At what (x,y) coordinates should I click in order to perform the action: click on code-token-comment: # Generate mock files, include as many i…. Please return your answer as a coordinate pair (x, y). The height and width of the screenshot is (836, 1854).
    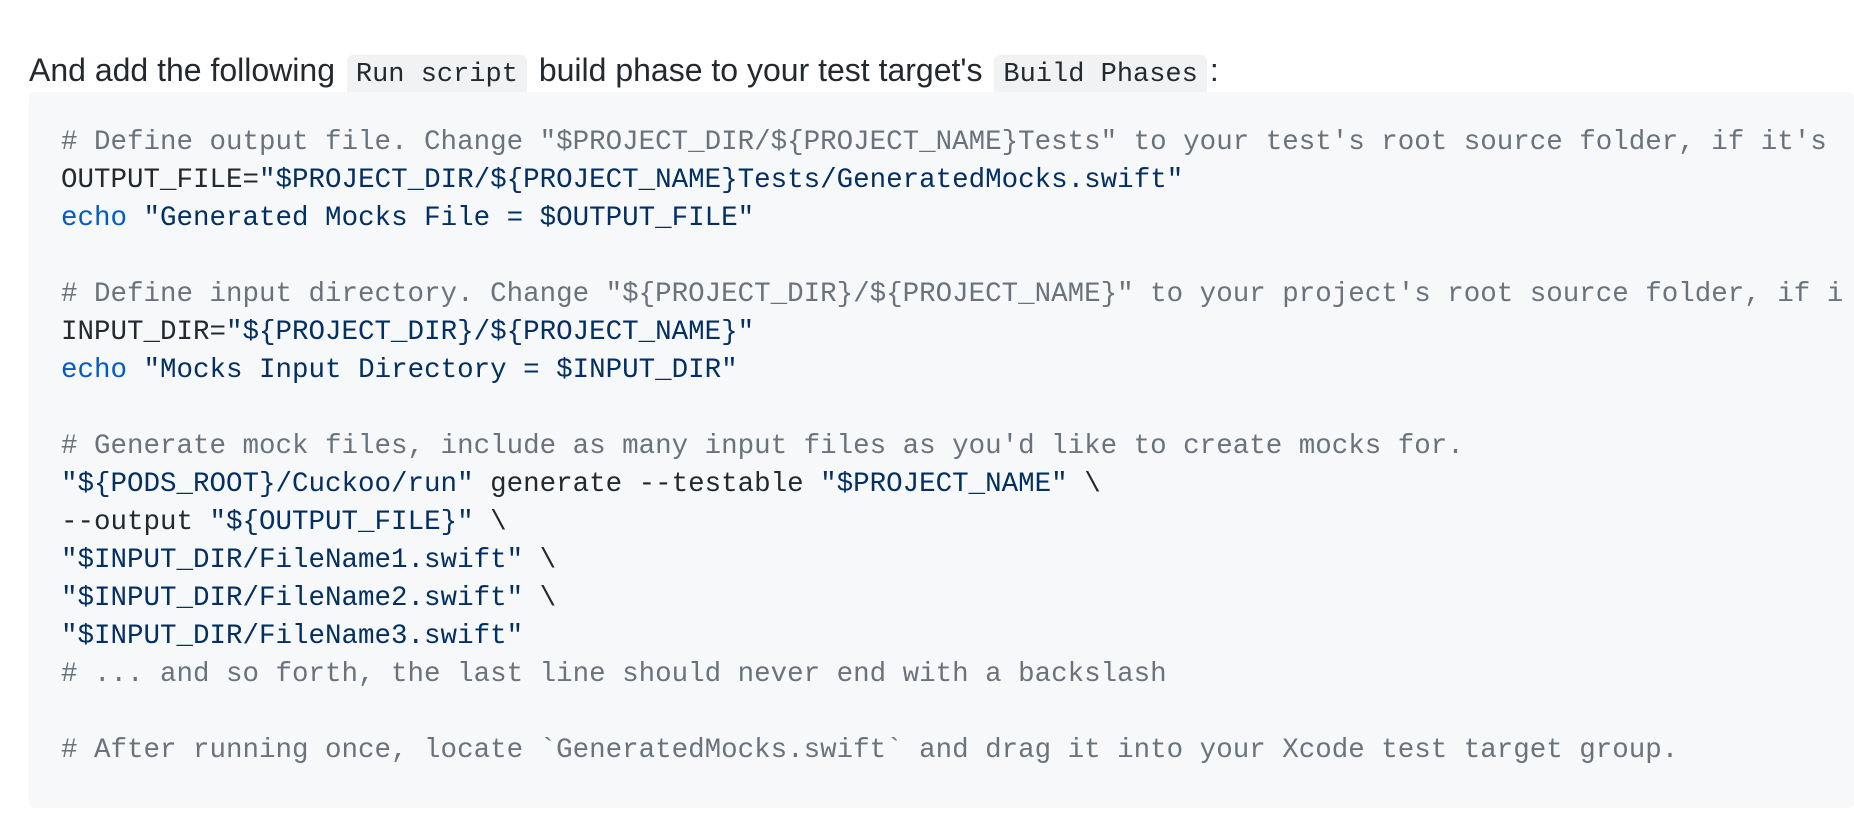
    Looking at the image, I should click on (762, 446).